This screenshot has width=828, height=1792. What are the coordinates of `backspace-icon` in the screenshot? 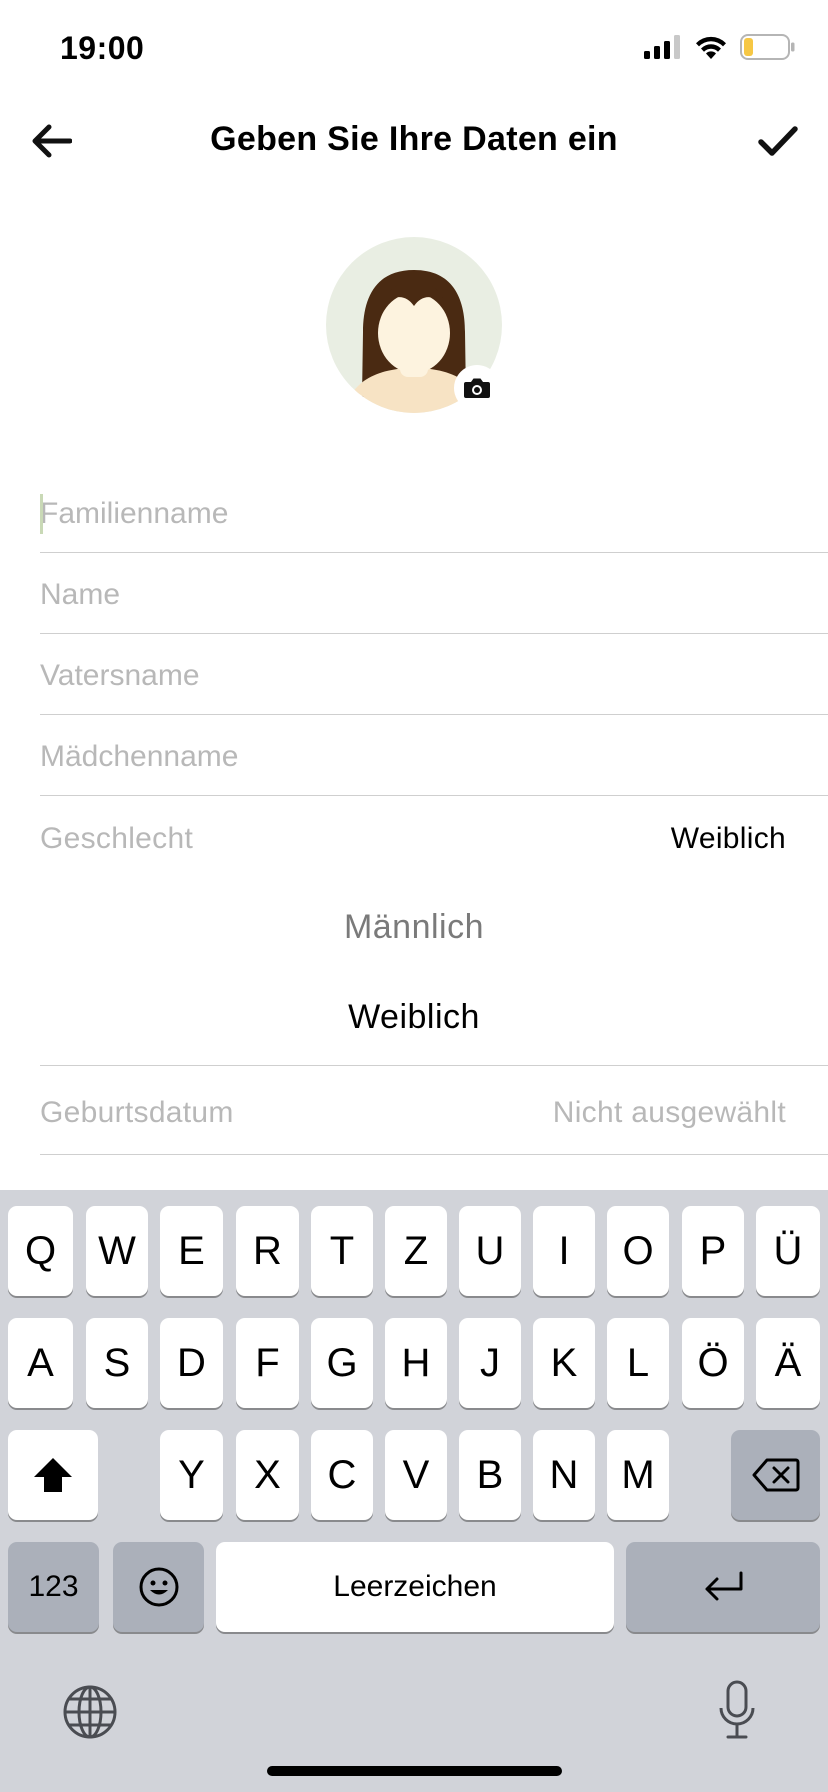 It's located at (775, 1475).